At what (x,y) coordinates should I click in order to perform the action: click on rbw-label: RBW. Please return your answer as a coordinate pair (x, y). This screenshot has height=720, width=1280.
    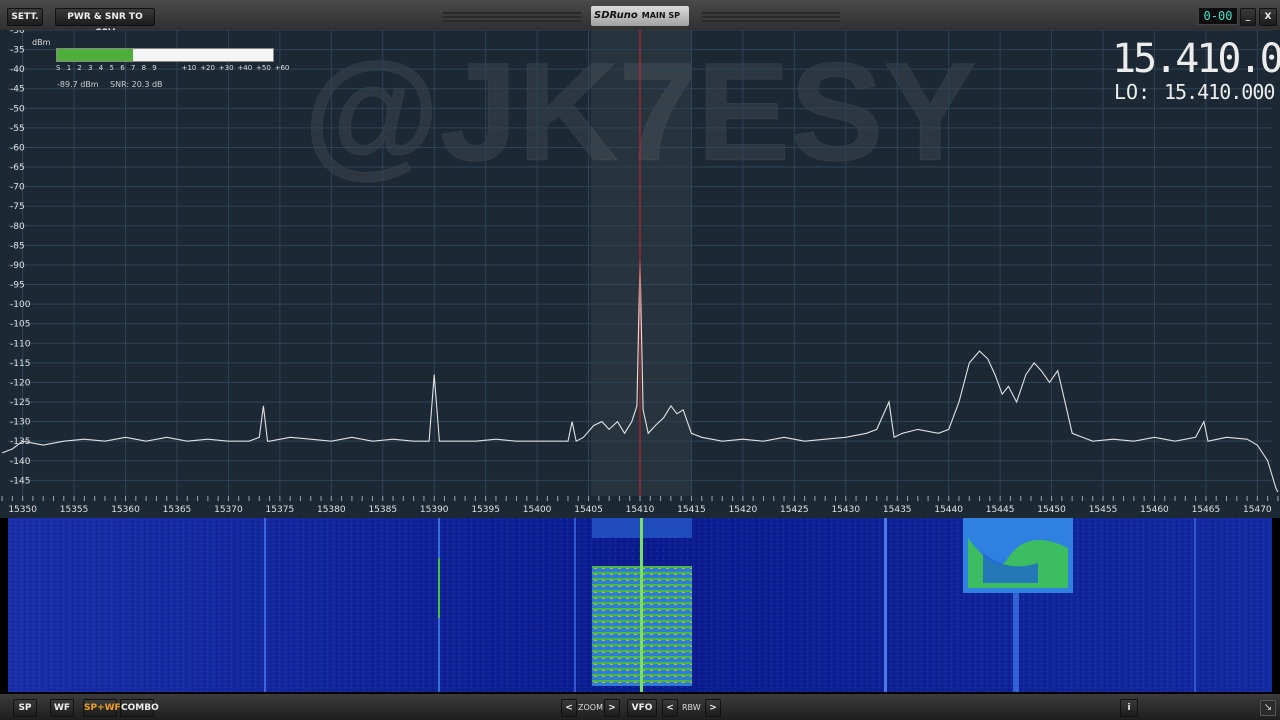
    Looking at the image, I should click on (691, 707).